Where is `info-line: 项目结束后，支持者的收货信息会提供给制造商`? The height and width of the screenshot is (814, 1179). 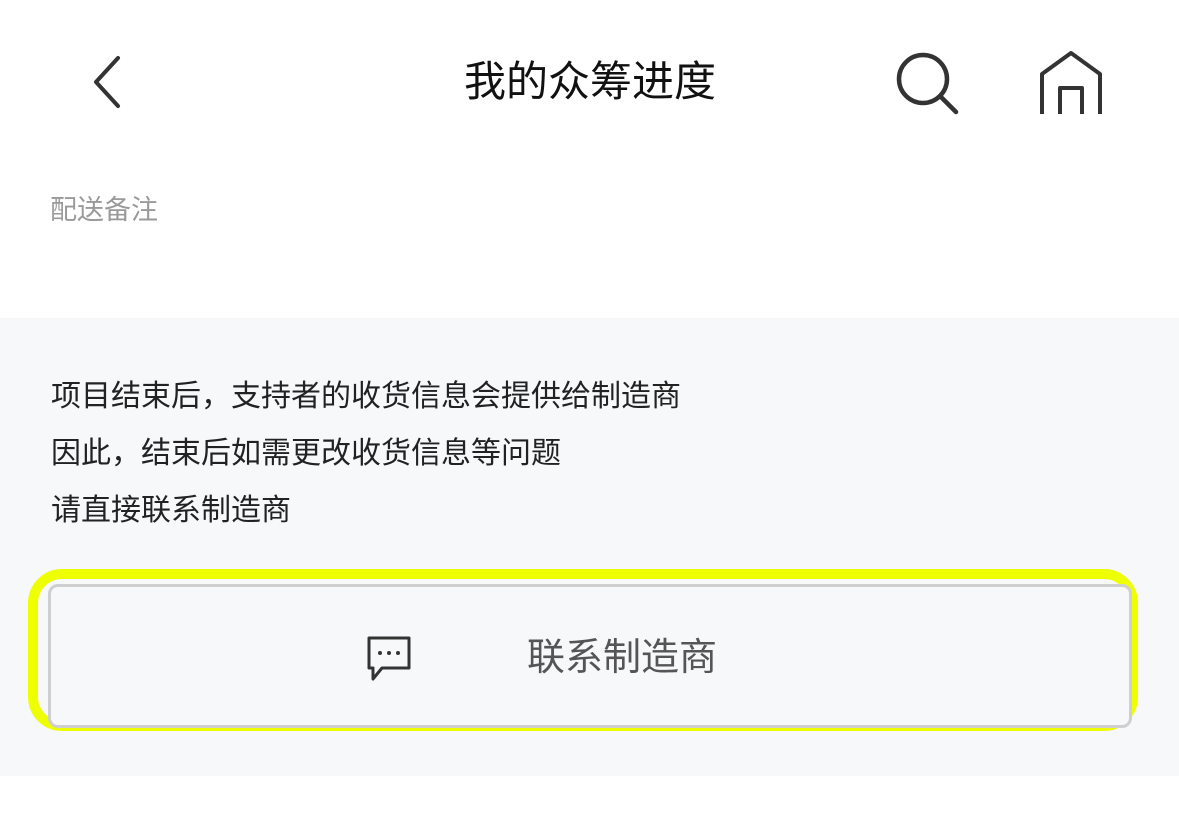 info-line: 项目结束后，支持者的收货信息会提供给制造商 is located at coordinates (366, 396).